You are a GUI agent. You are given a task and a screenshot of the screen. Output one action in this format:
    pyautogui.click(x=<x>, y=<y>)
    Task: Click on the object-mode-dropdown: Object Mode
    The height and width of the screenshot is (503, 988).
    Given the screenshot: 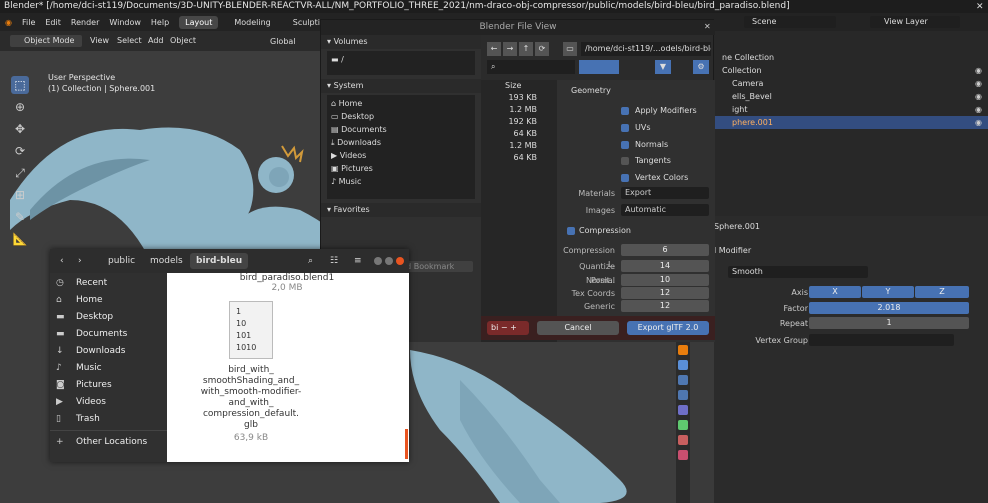 What is the action you would take?
    pyautogui.click(x=46, y=41)
    